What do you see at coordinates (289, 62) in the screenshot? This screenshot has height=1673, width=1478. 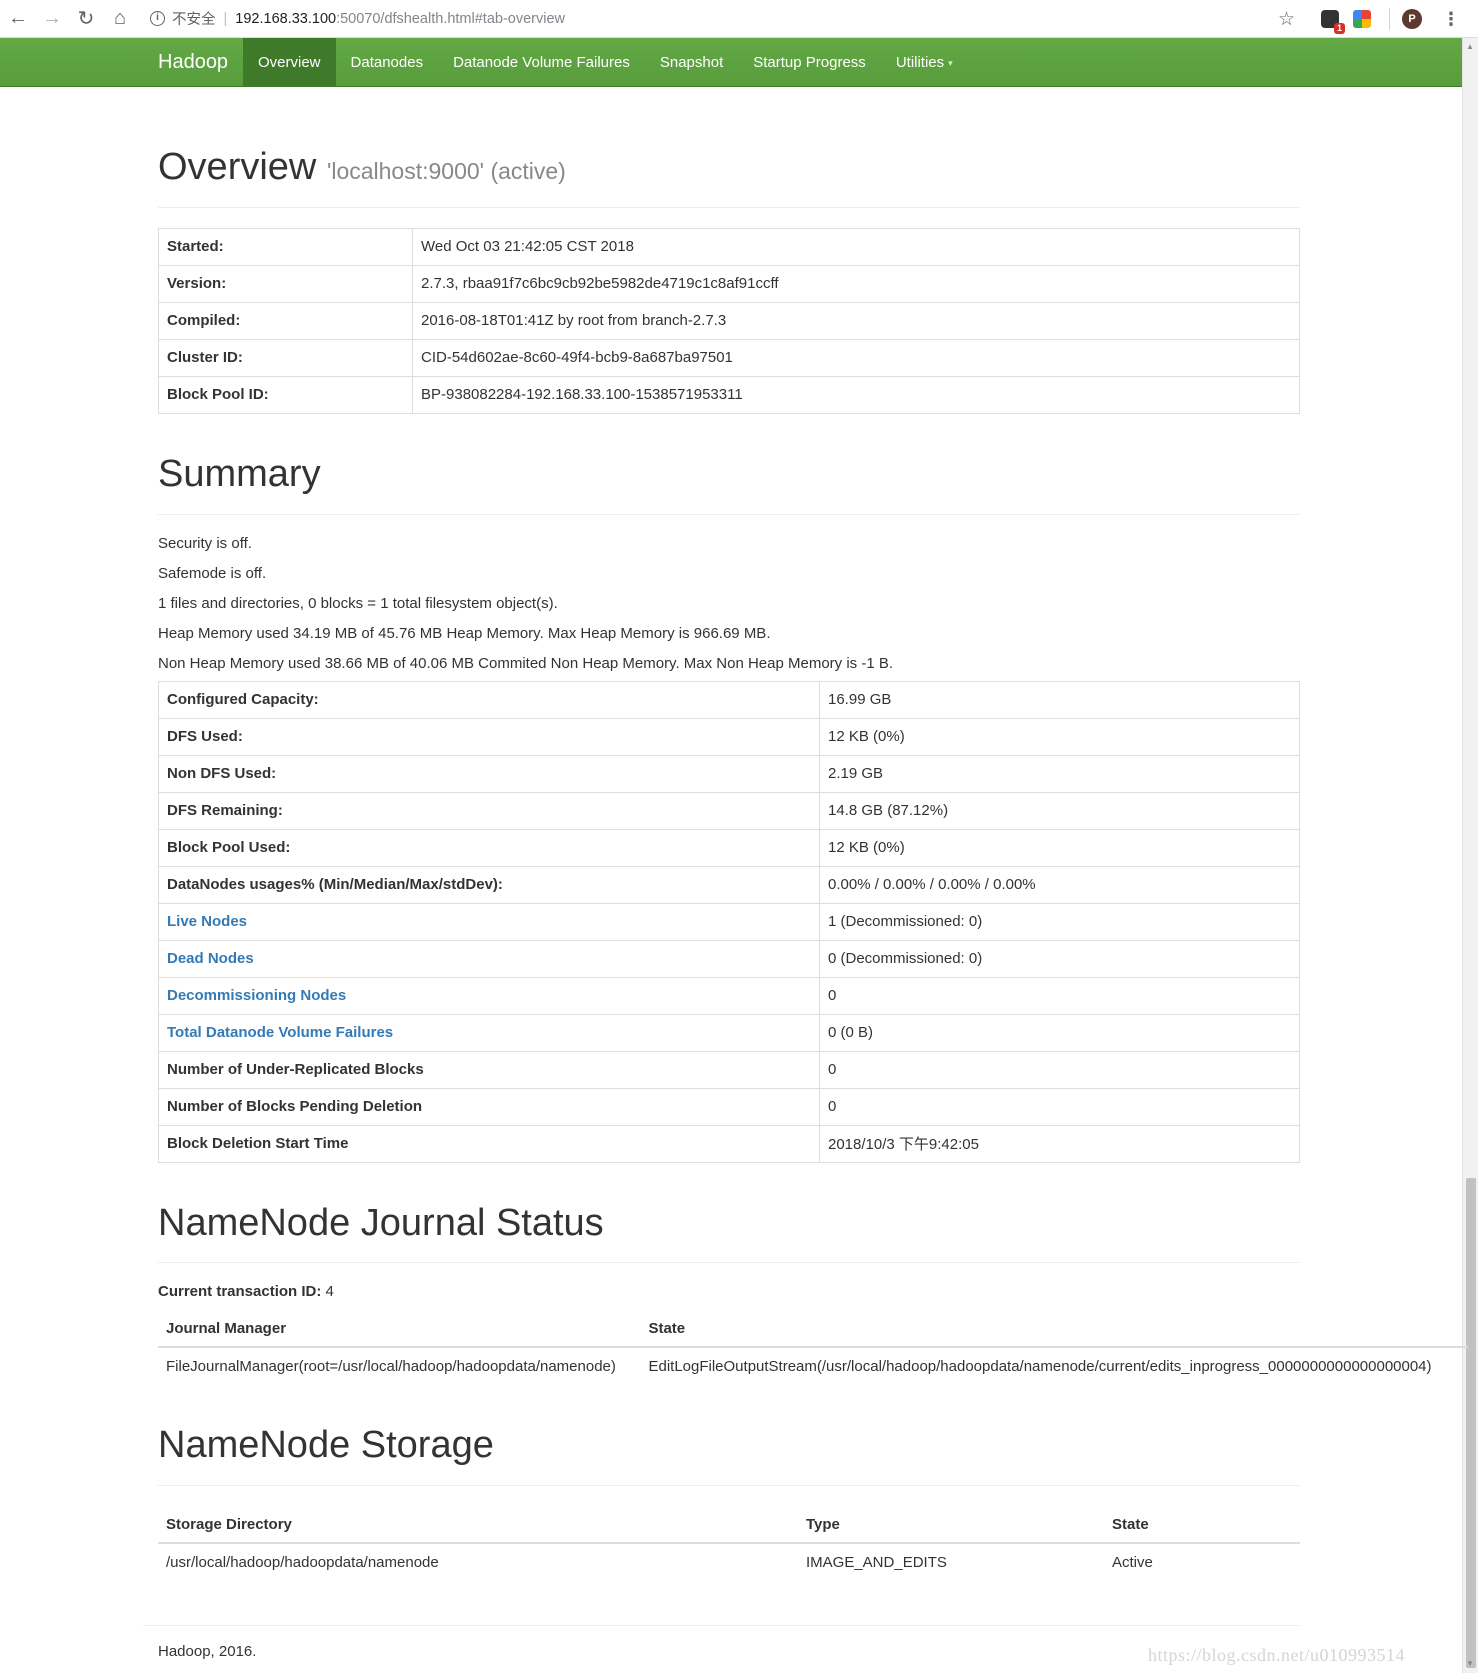 I see `nav-tab-overview: Overview` at bounding box center [289, 62].